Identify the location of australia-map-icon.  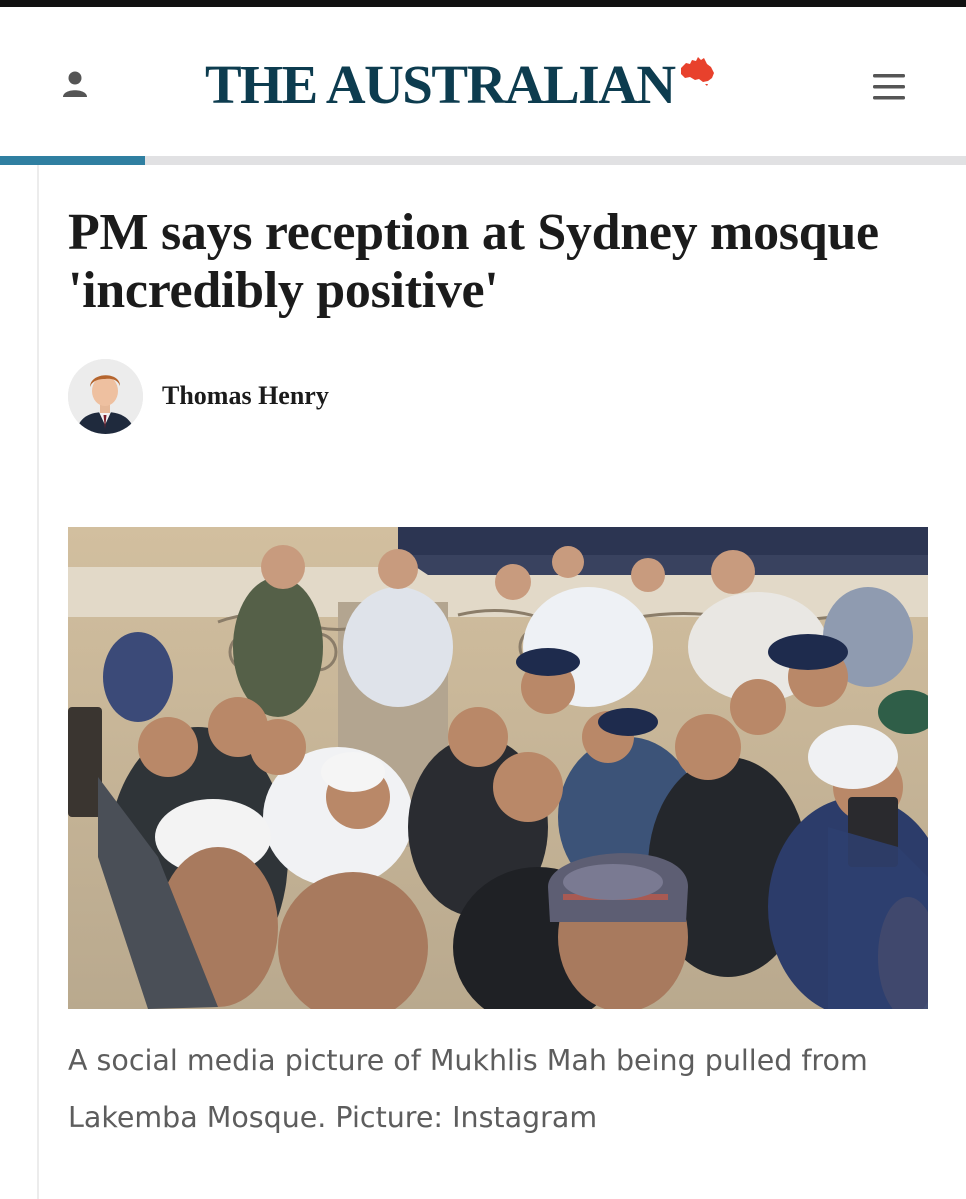
(697, 71).